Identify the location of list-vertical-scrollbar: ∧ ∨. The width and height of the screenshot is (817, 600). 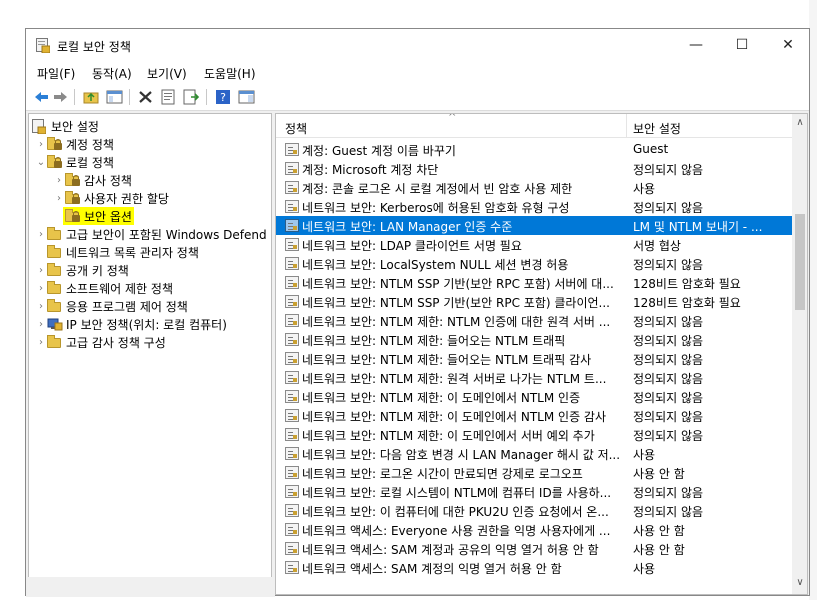
(799, 354).